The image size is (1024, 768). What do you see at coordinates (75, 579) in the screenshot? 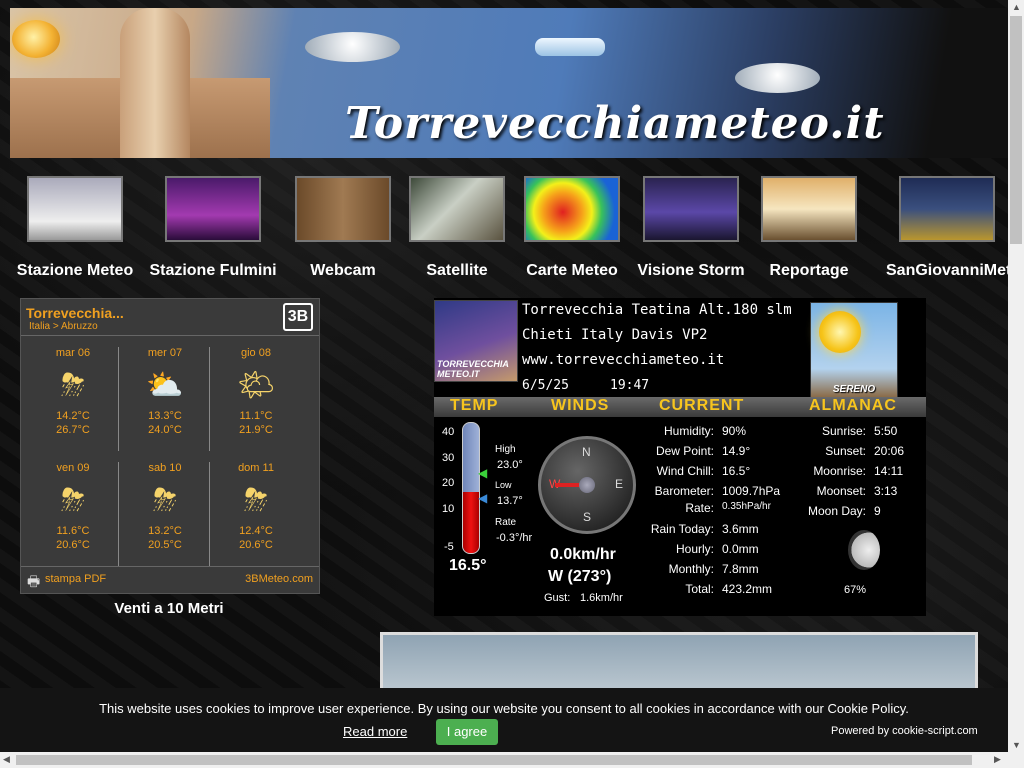
I see `print-pdf-link: stampa PDF` at bounding box center [75, 579].